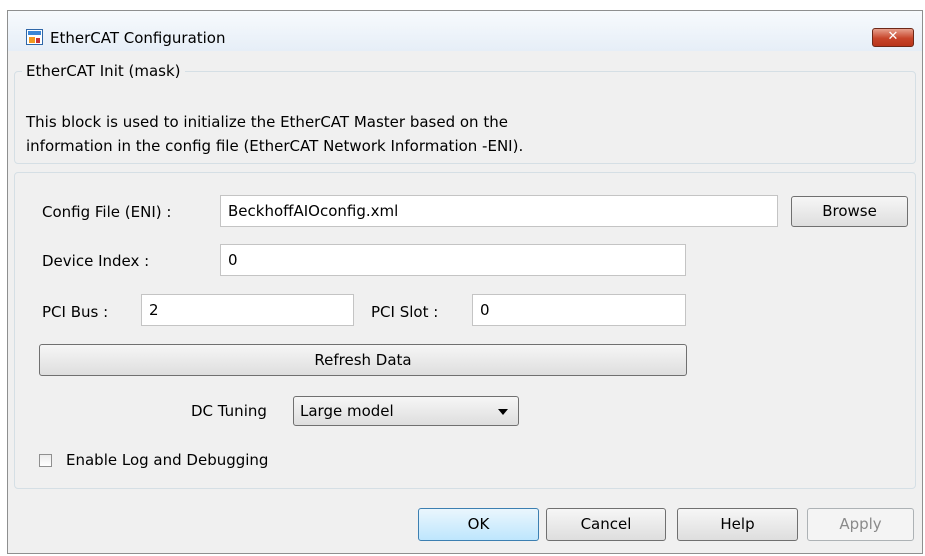  I want to click on enable-log-label: Enable Log and Debugging, so click(167, 460).